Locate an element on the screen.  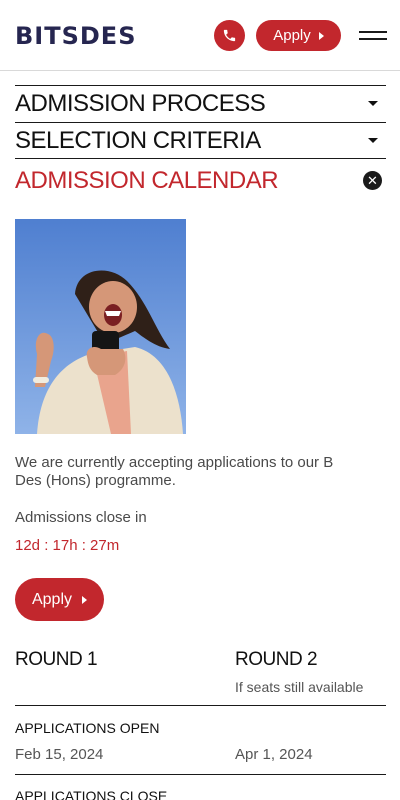
round-2-heading: ROUND 2 is located at coordinates (276, 659).